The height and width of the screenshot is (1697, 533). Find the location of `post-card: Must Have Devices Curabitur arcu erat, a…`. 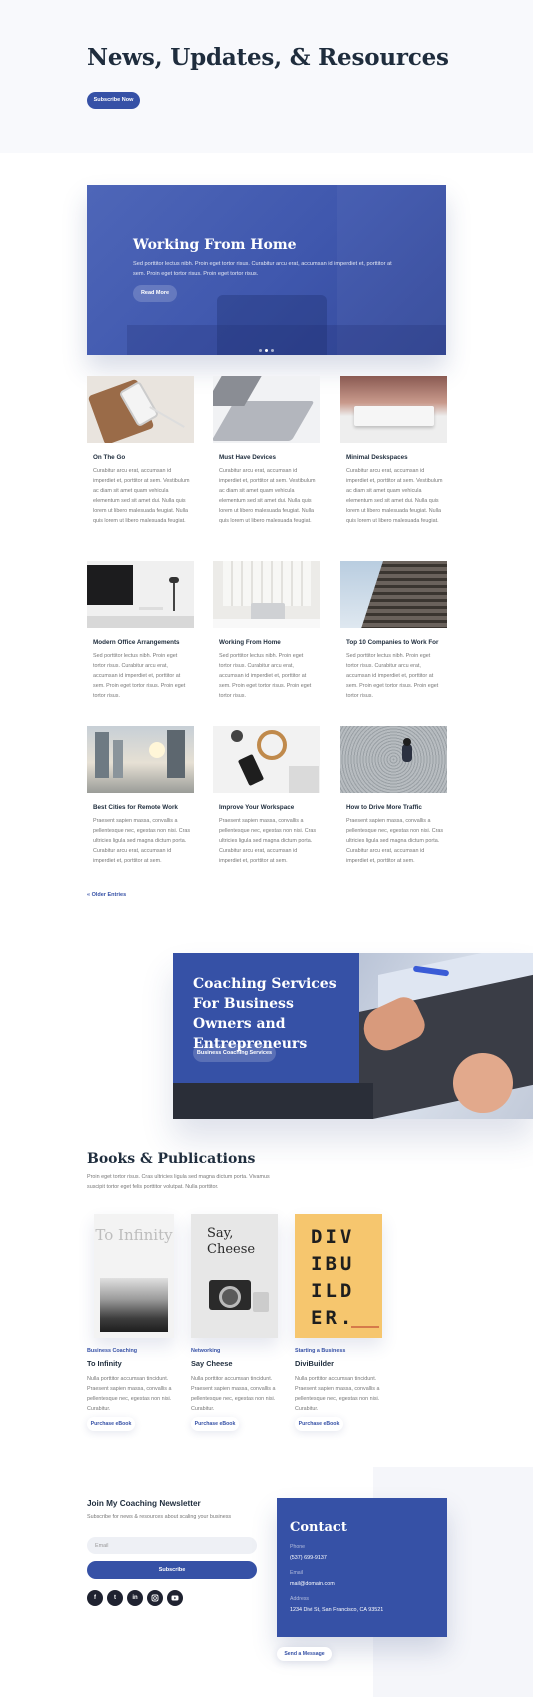

post-card: Must Have Devices Curabitur arcu erat, a… is located at coordinates (266, 450).